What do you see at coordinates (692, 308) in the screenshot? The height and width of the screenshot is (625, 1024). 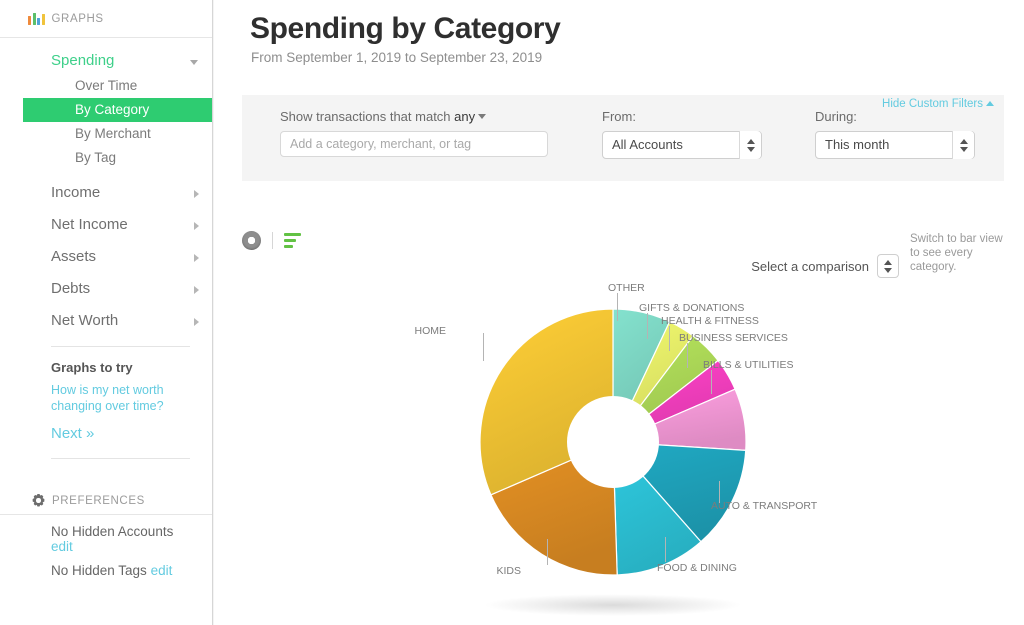 I see `donut-slice-label: GIFTS & DONATIONS` at bounding box center [692, 308].